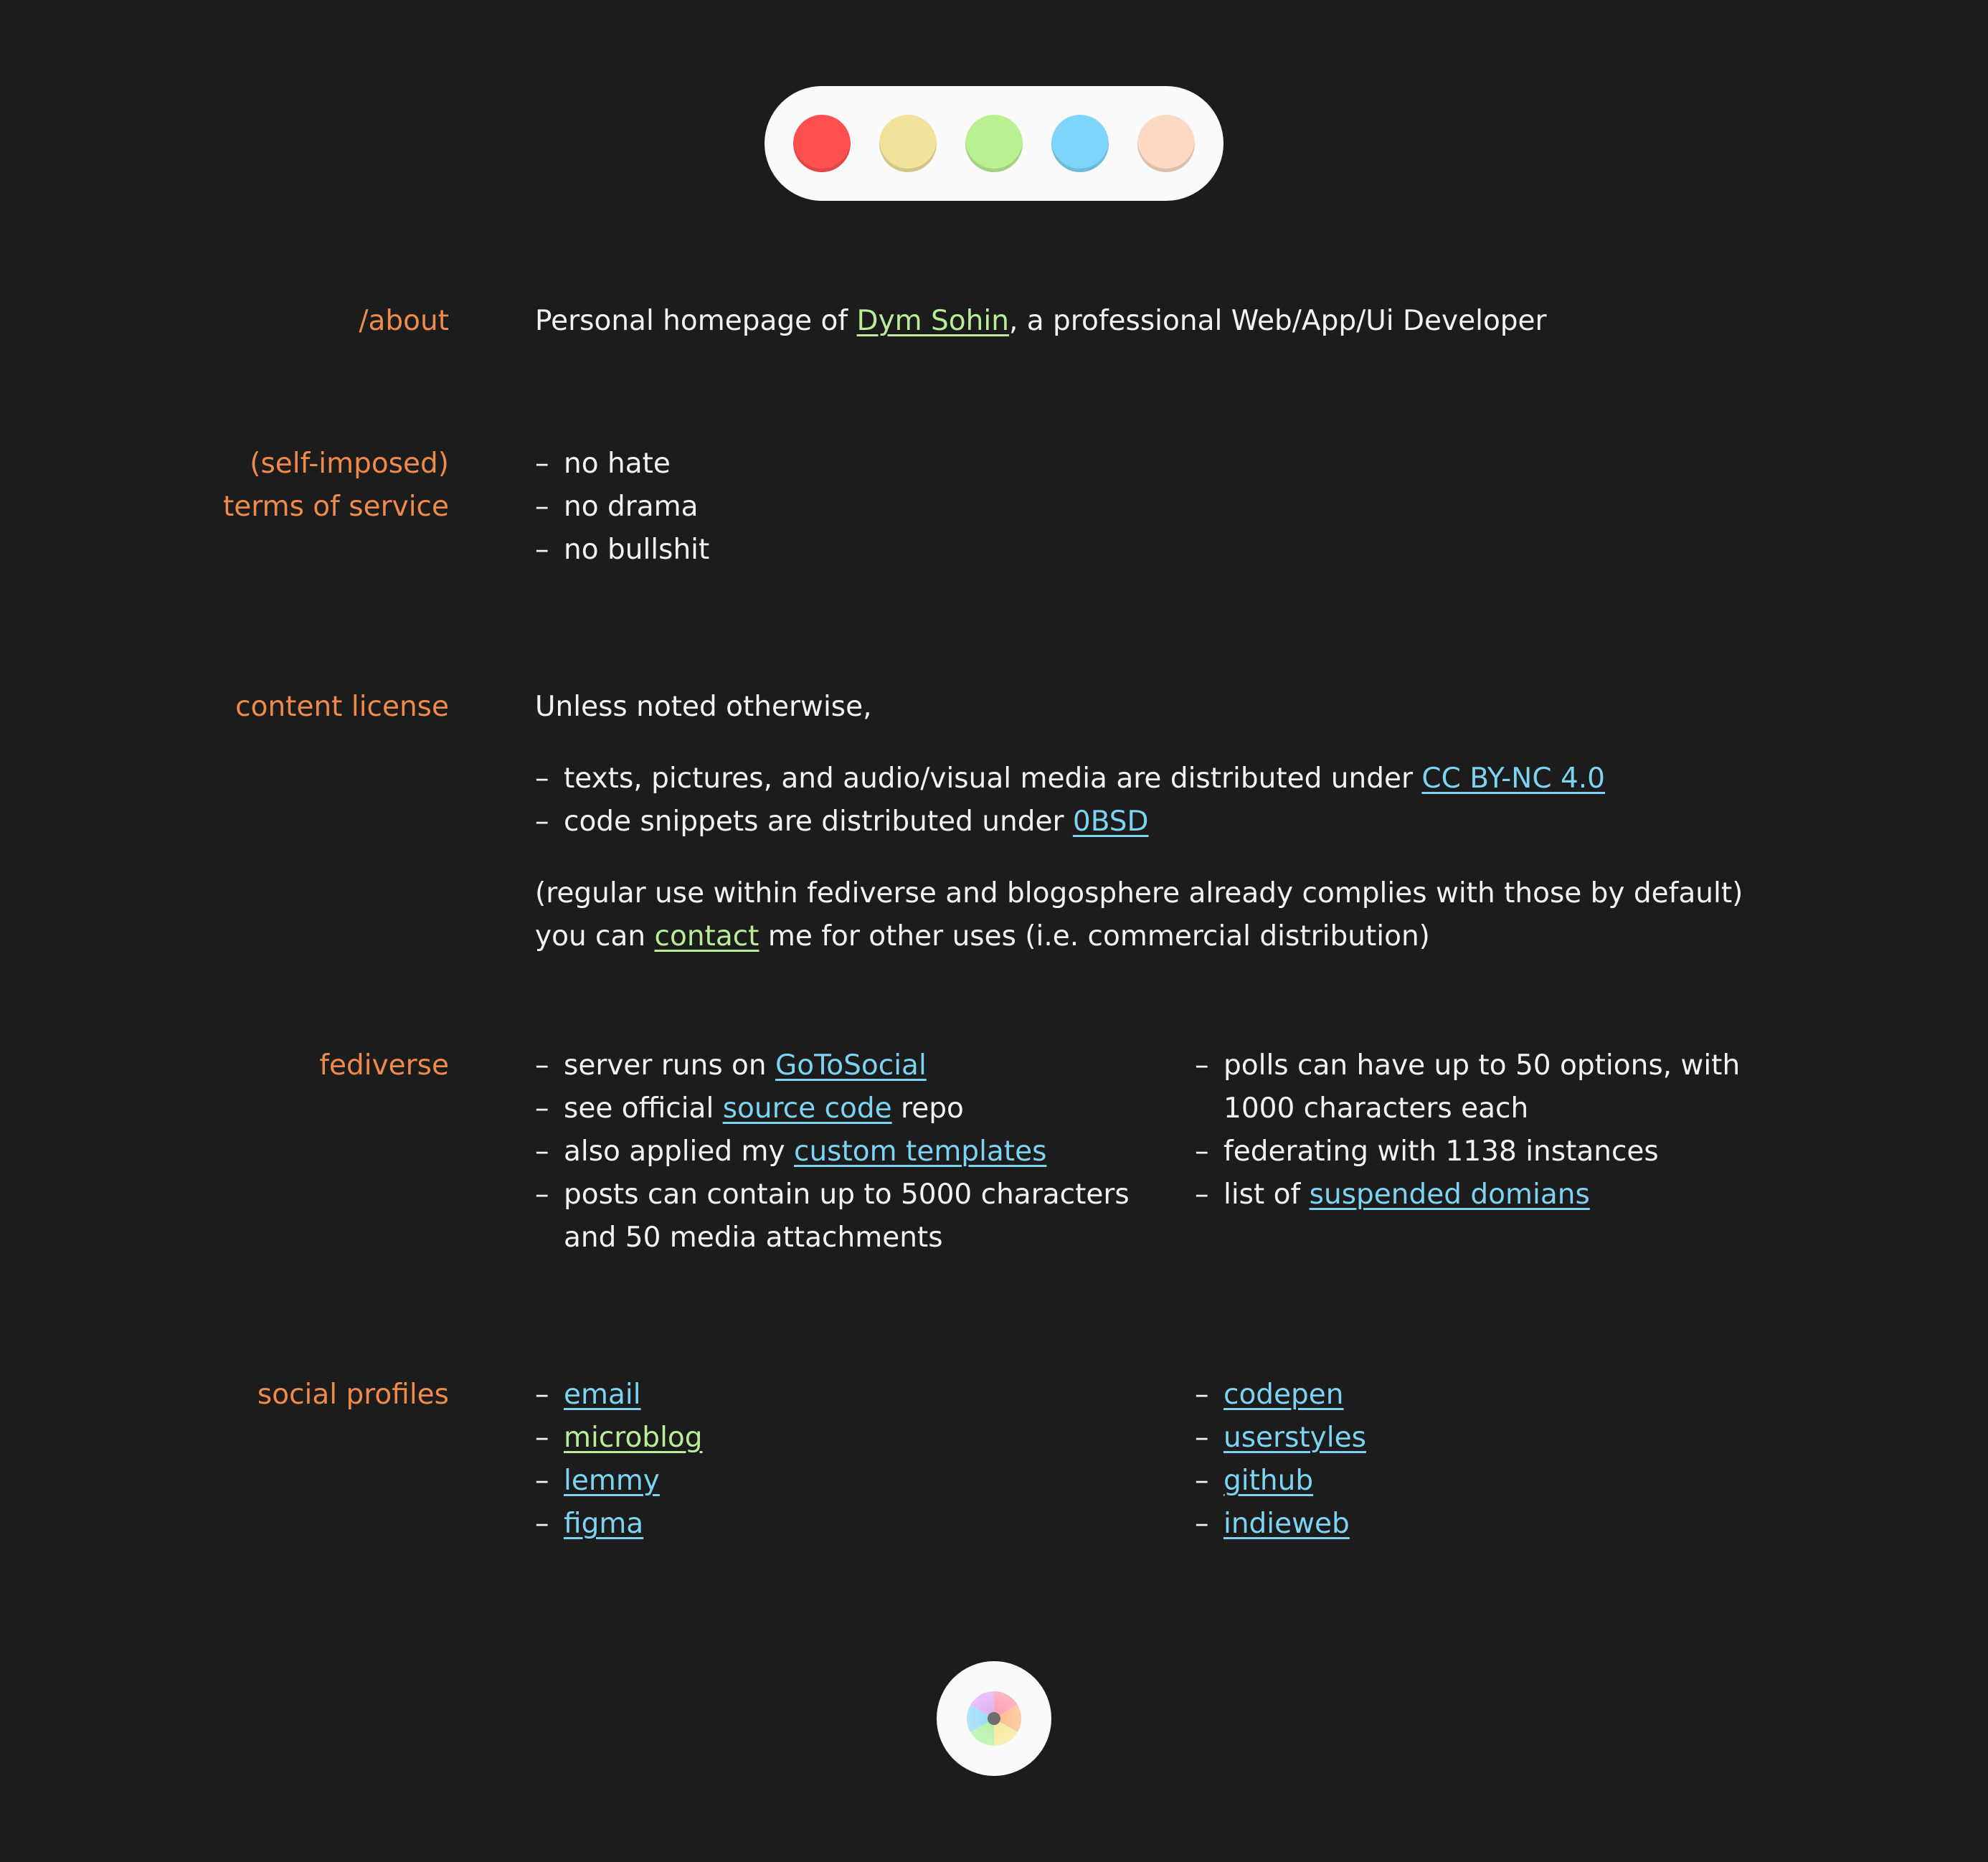 Image resolution: width=1988 pixels, height=1862 pixels. I want to click on github-link: github, so click(1268, 1481).